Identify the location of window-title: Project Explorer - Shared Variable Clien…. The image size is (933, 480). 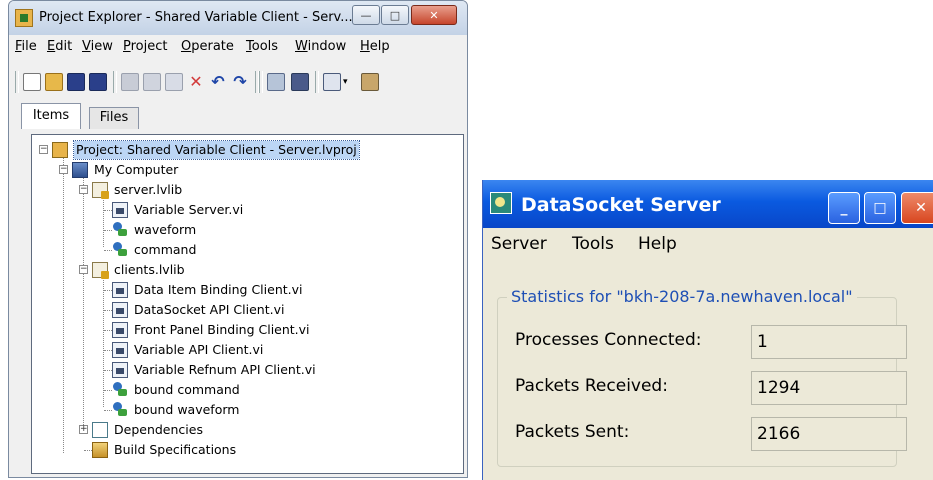
(196, 17).